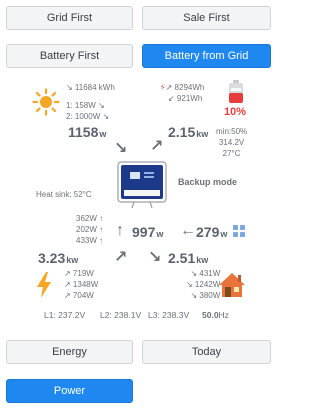 This screenshot has height=411, width=320. Describe the element at coordinates (64, 194) in the screenshot. I see `heat-sink-temperature: Heat sink: 52°C` at that location.